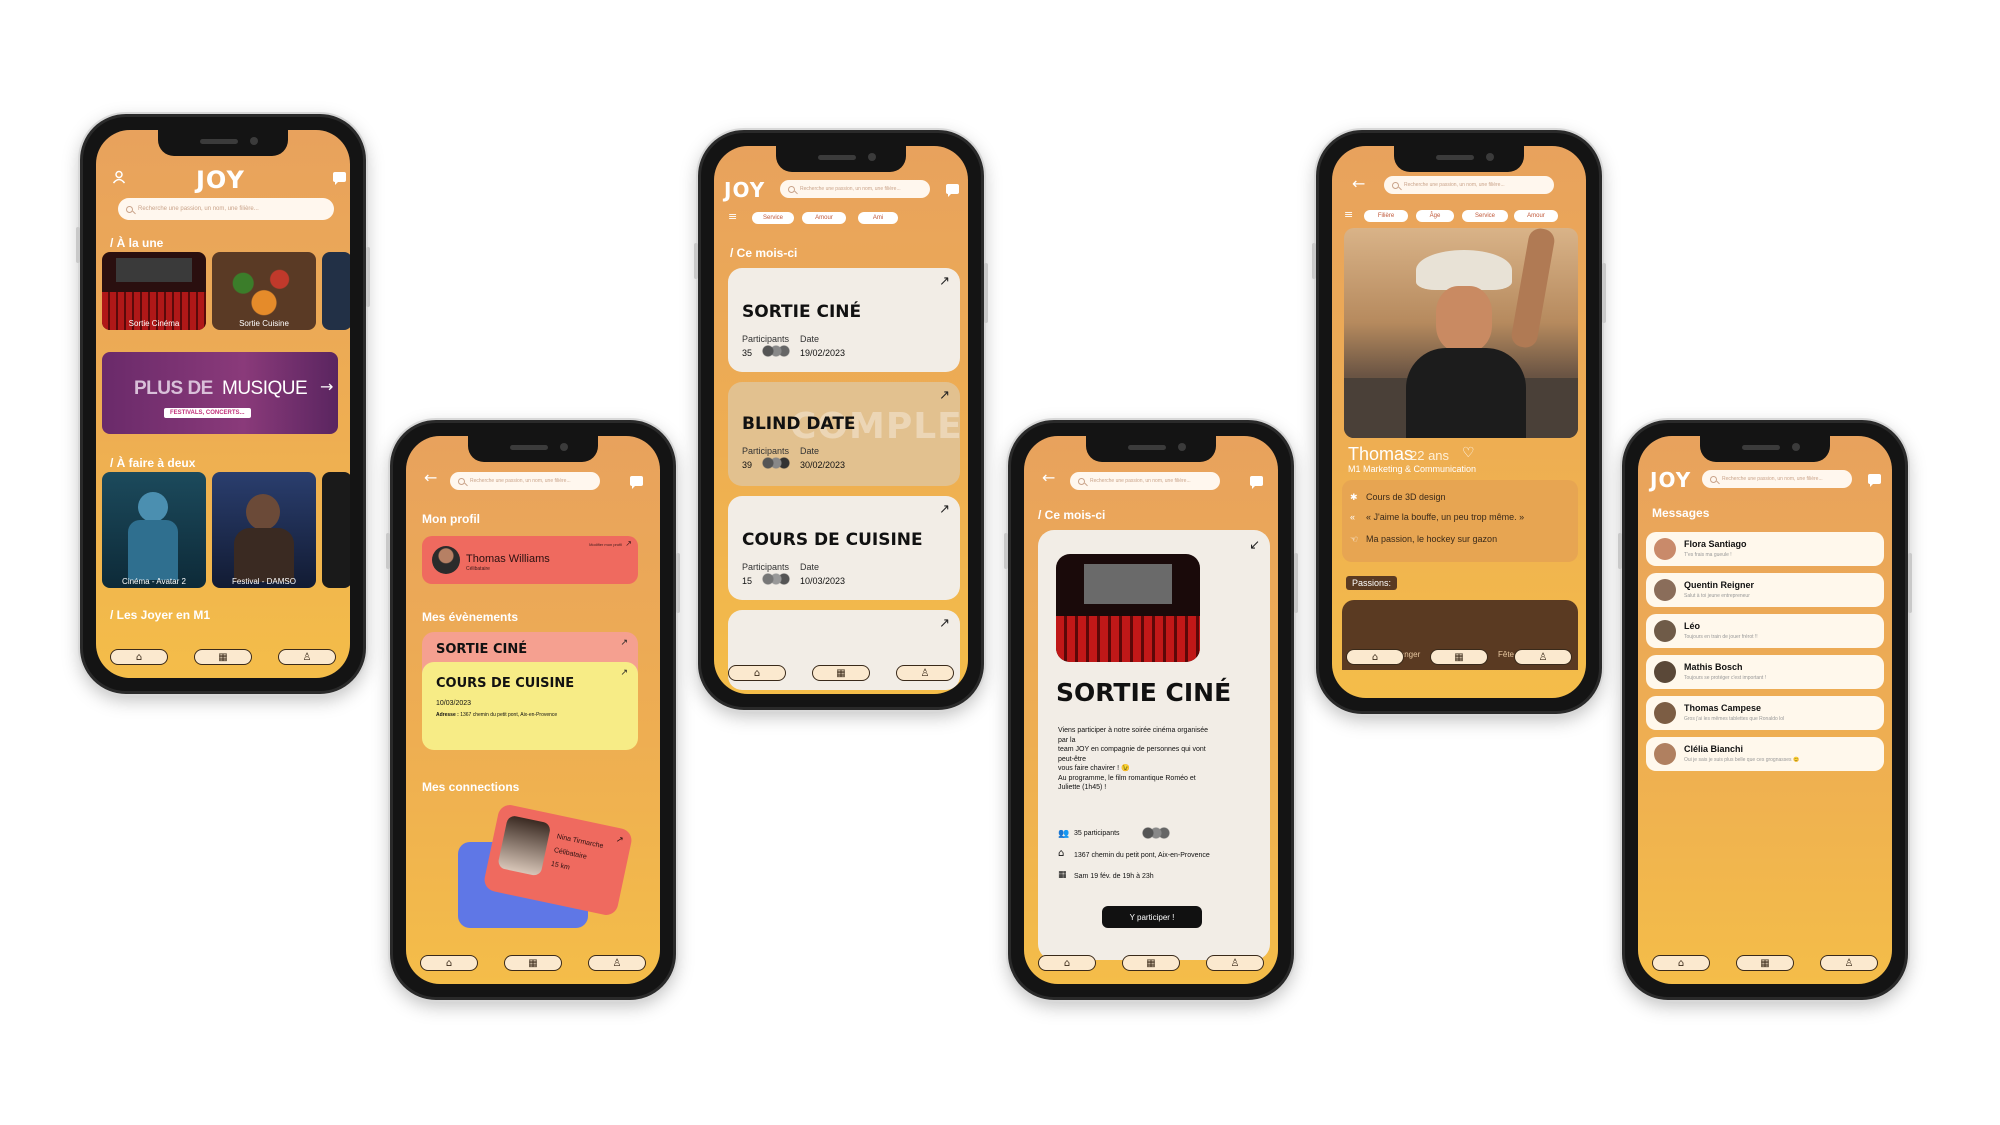  I want to click on conversation-item: Léo Toujours en train de jouer frérot !!, so click(1765, 631).